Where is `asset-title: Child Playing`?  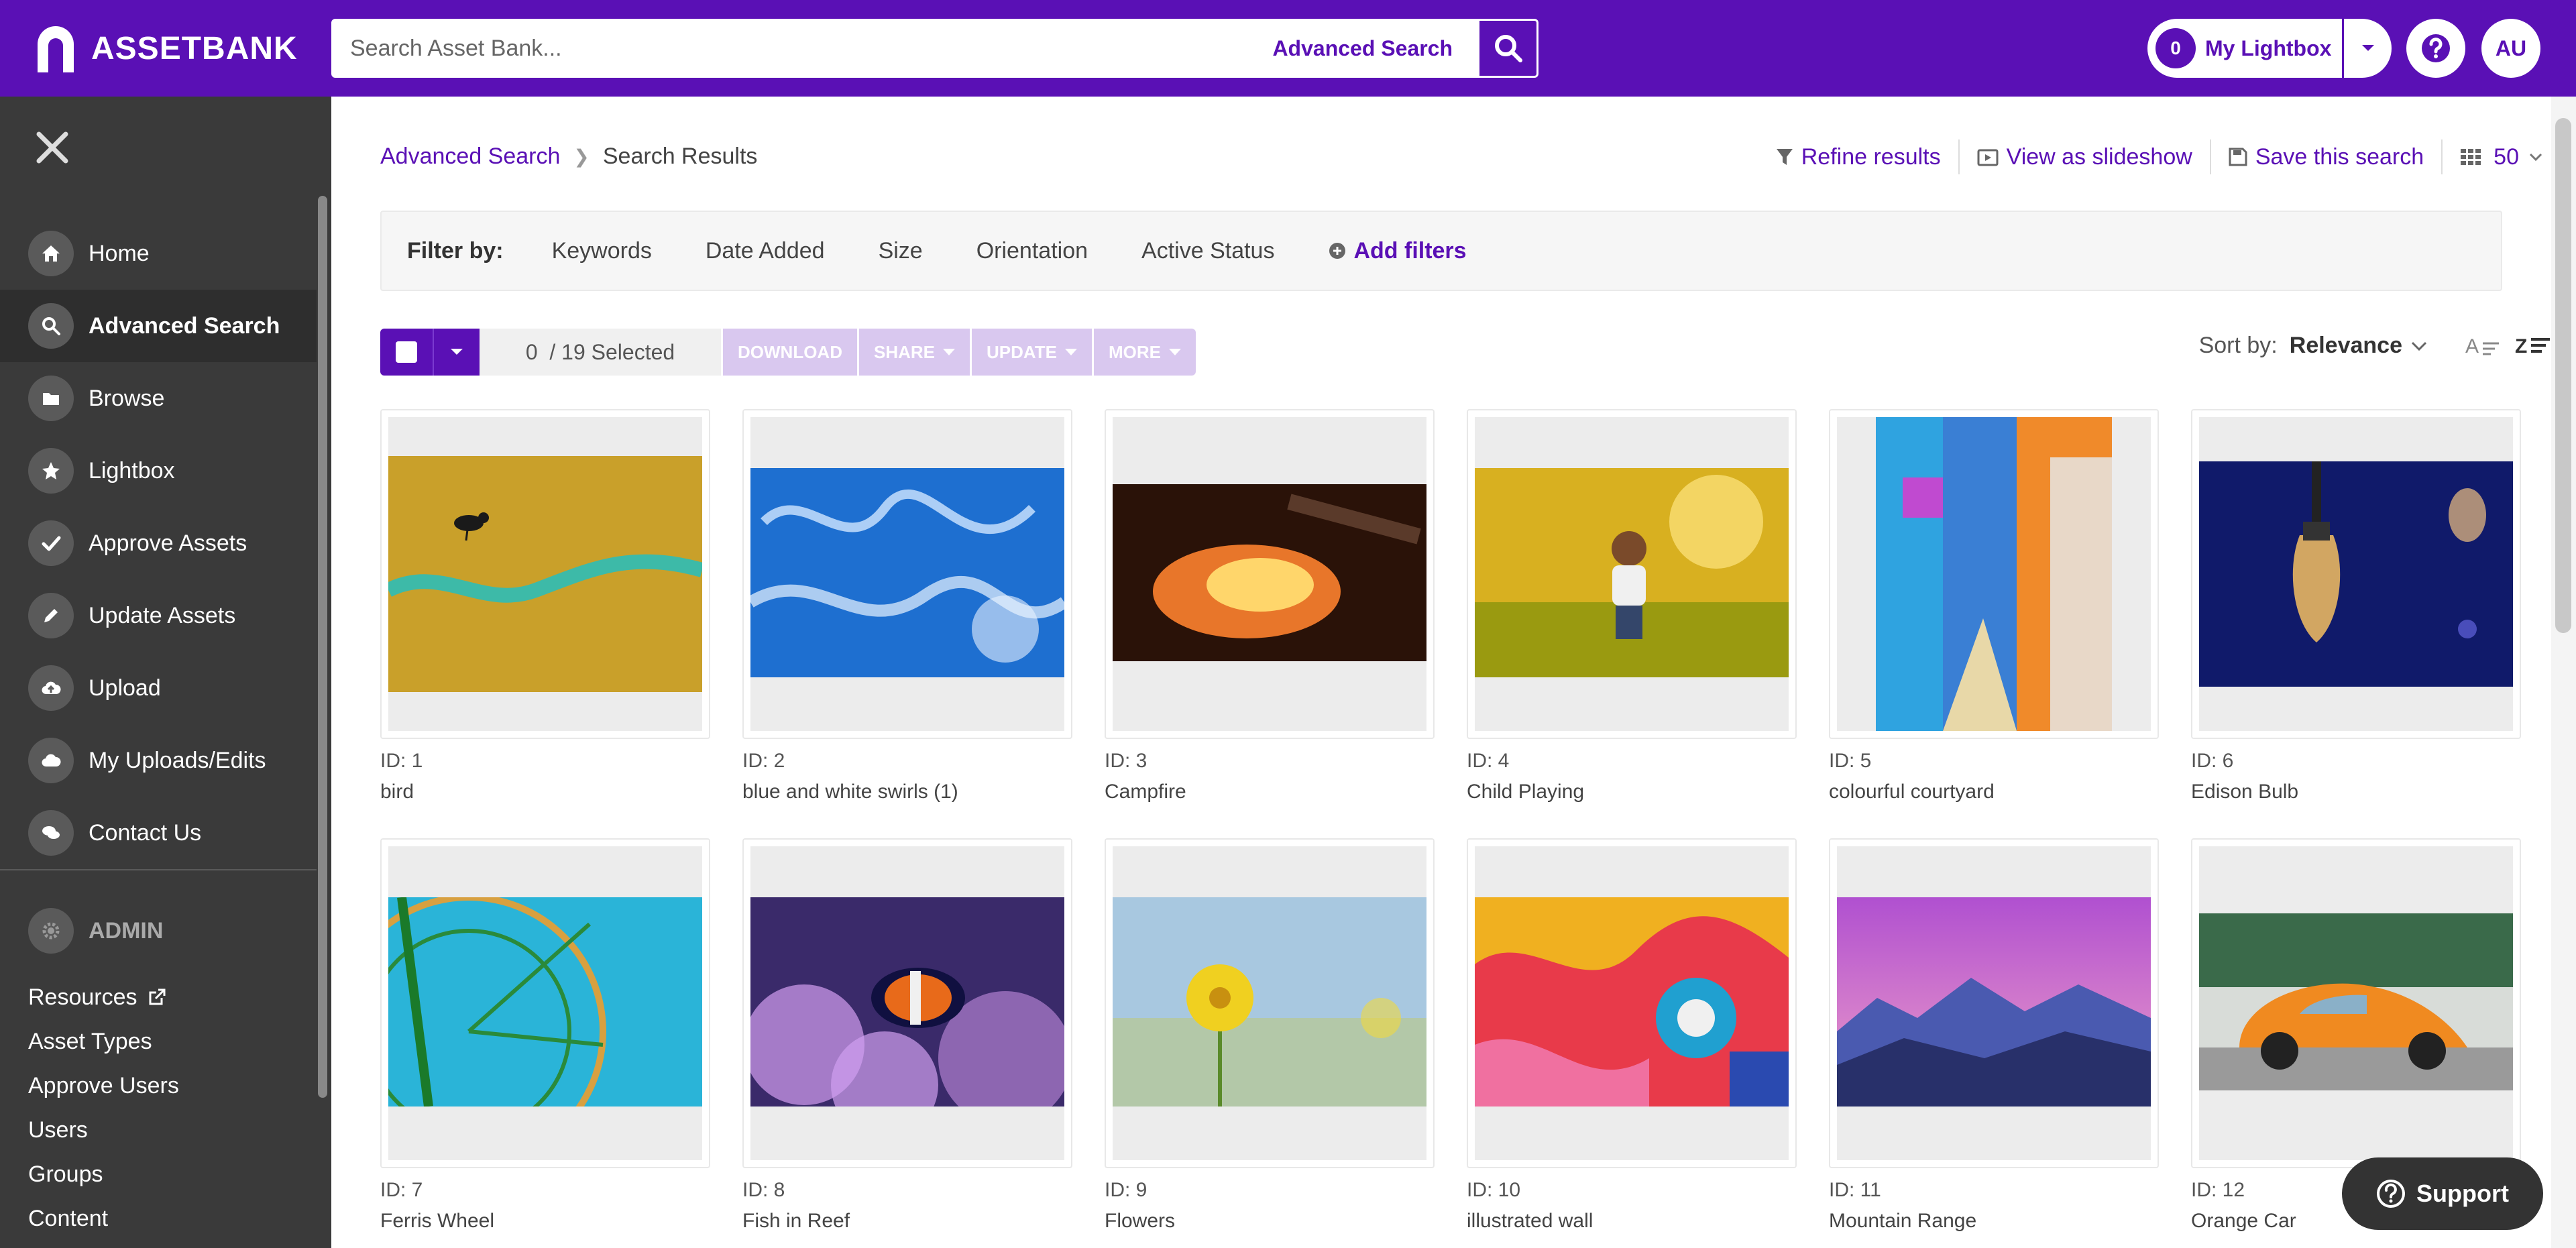 asset-title: Child Playing is located at coordinates (1632, 792).